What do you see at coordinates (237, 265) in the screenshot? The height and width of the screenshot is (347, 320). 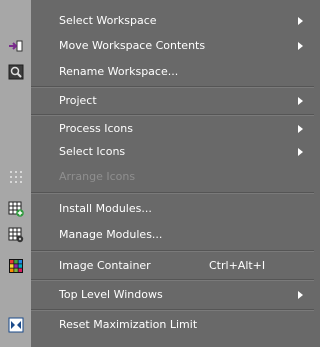 I see `menu-item-shortcut: Ctrl+Alt+I` at bounding box center [237, 265].